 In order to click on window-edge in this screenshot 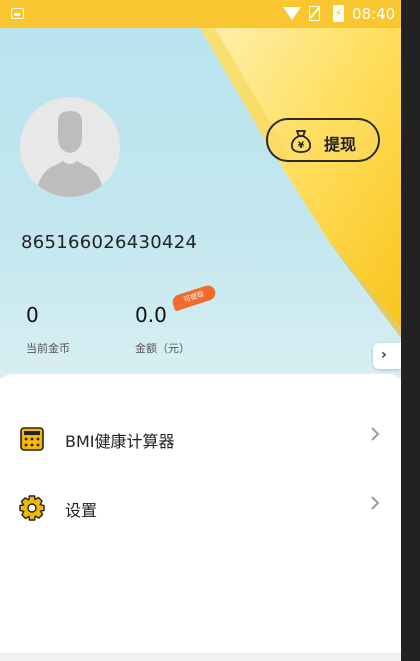, I will do `click(410, 330)`.